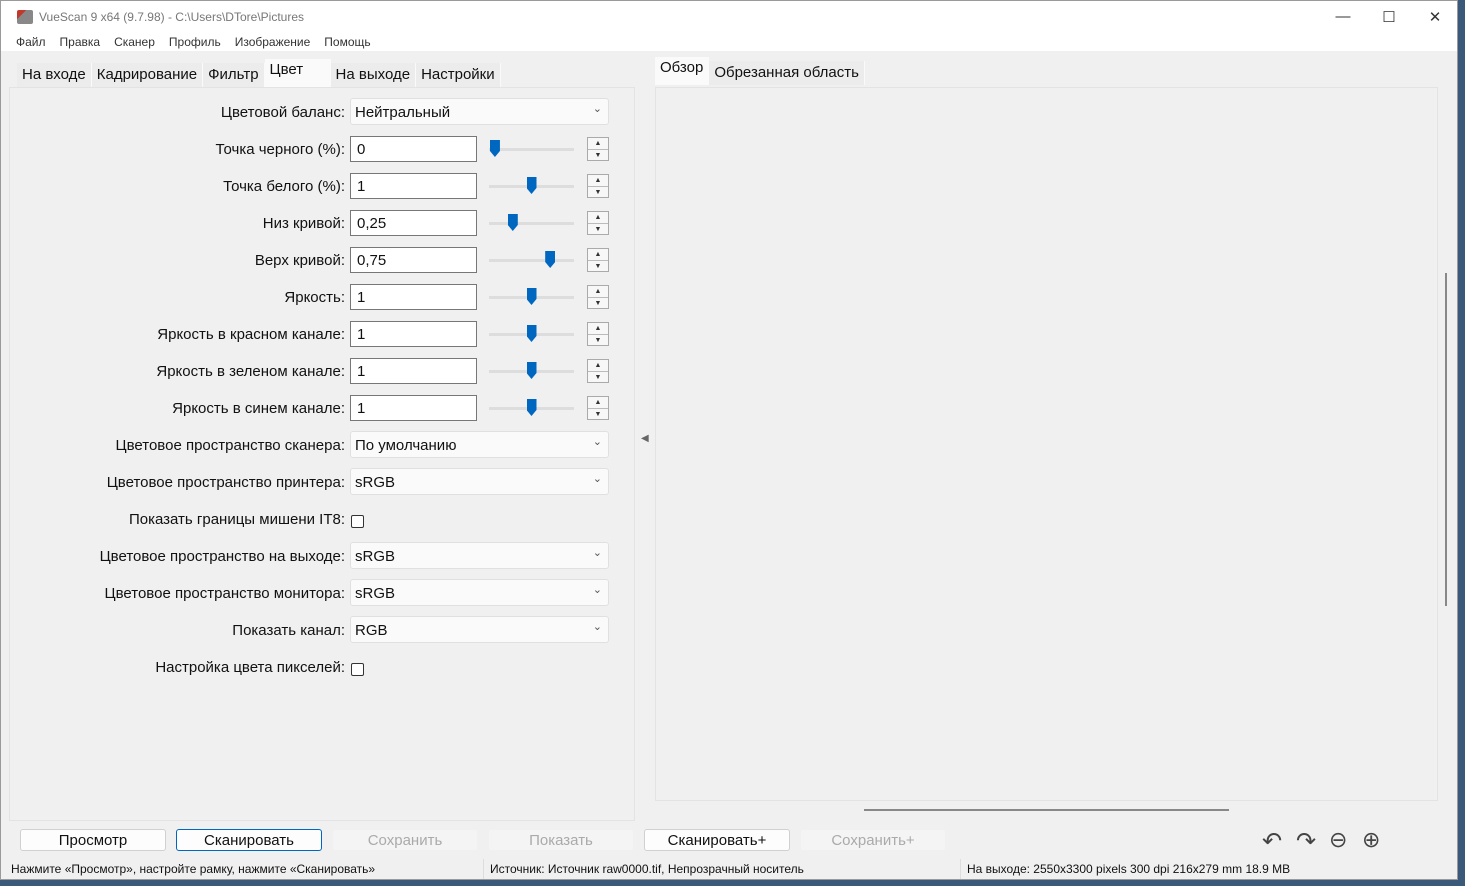 This screenshot has width=1465, height=886. I want to click on menu-file: Файл, so click(31, 42).